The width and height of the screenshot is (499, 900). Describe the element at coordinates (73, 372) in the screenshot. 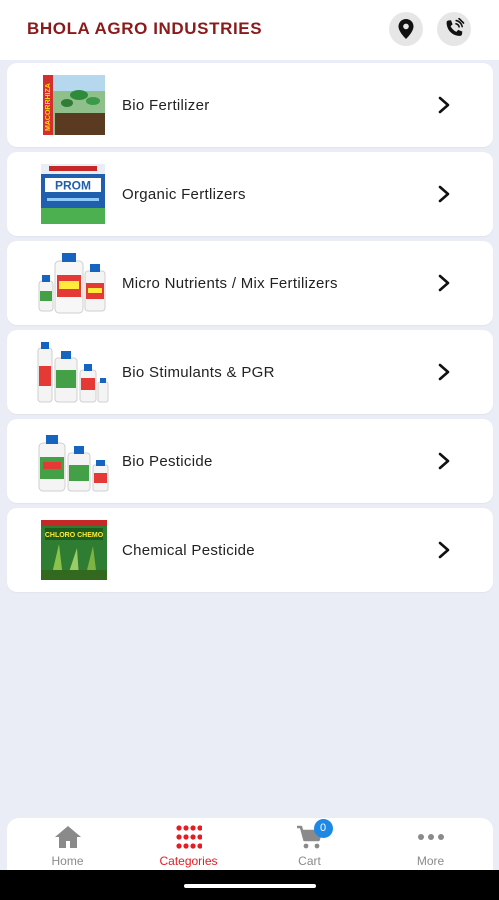

I see `bio-stimulants-product-image` at that location.